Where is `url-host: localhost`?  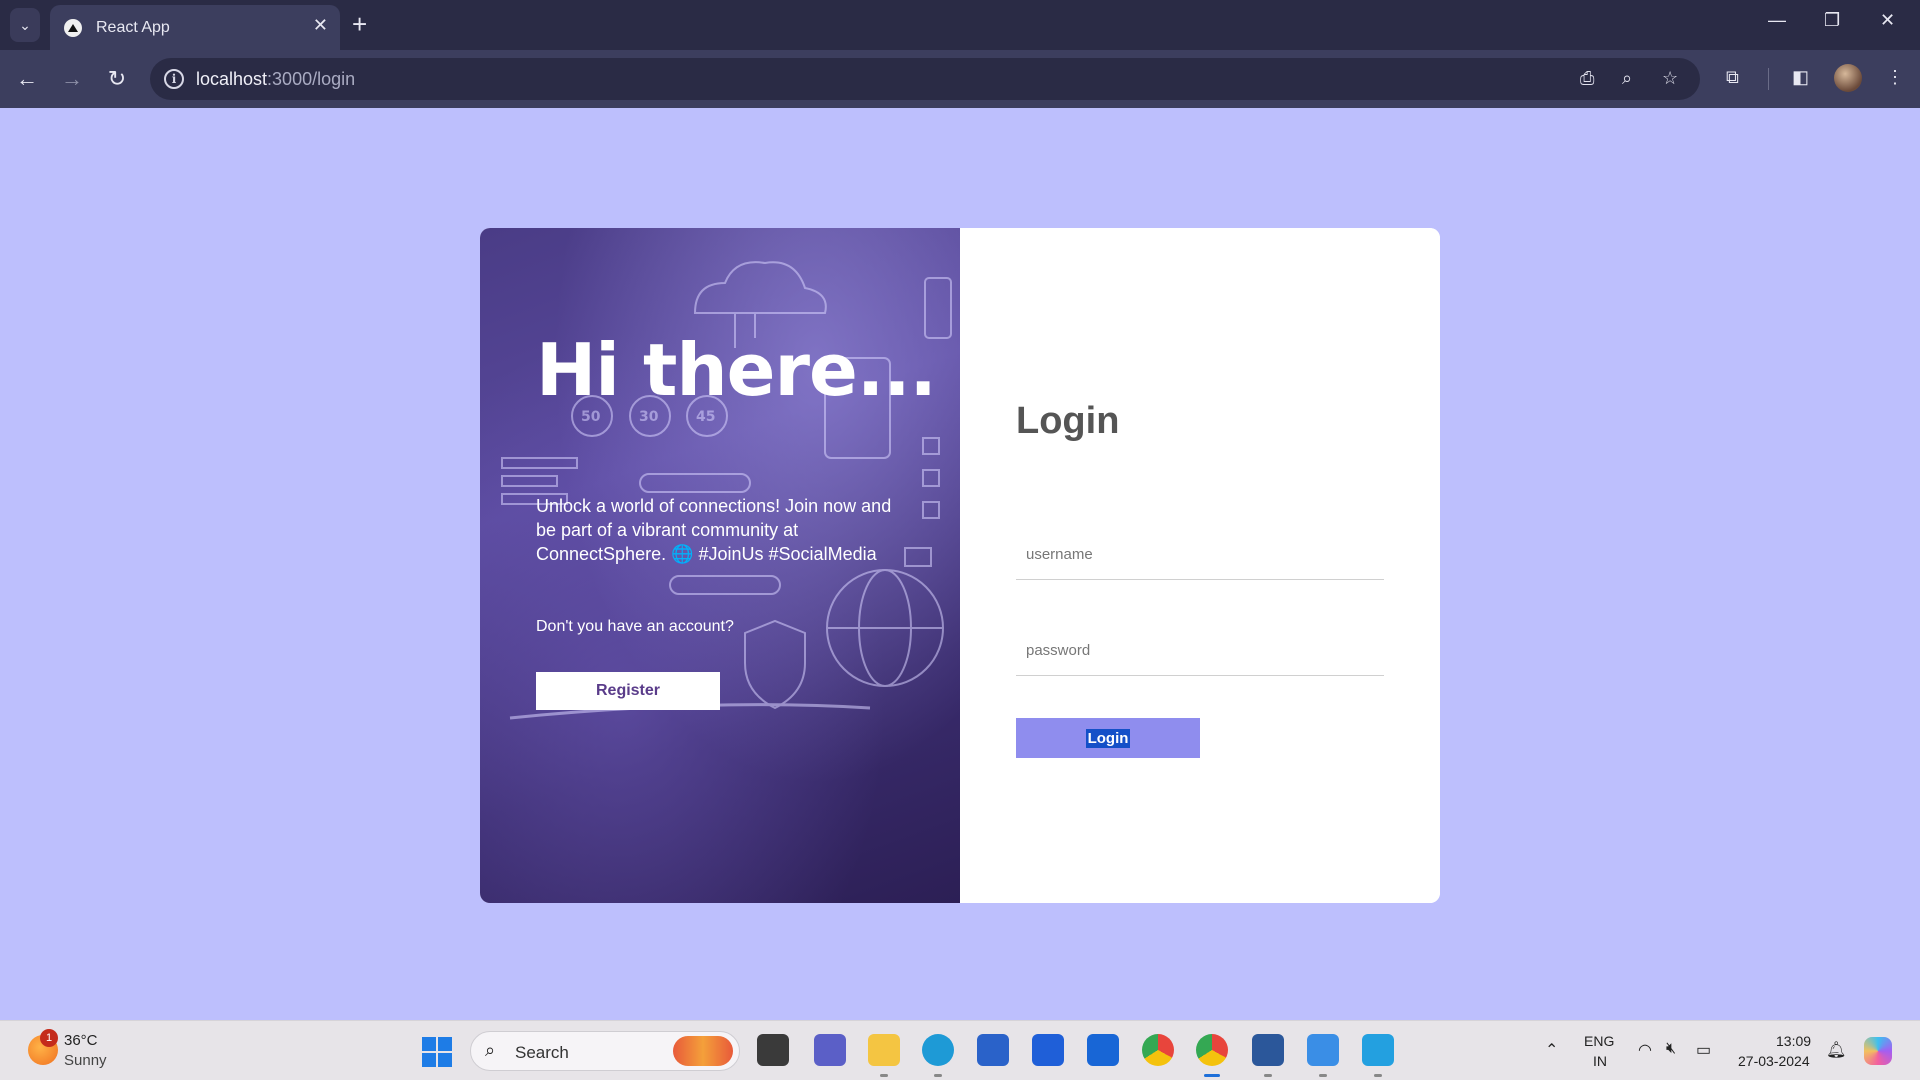
url-host: localhost is located at coordinates (232, 79).